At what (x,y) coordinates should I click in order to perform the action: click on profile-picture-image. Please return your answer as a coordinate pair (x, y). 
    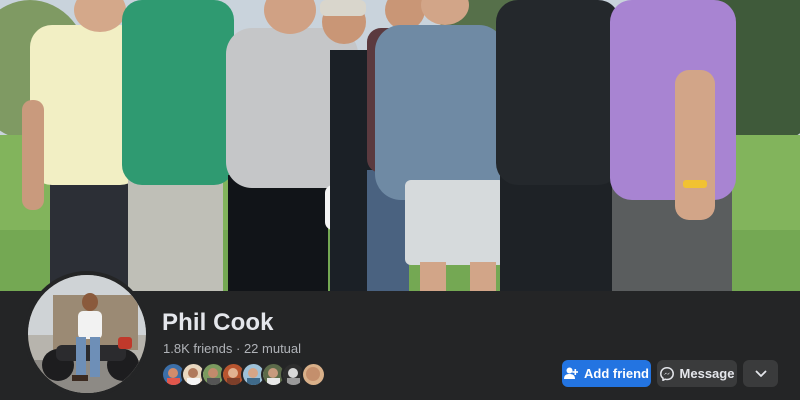
    Looking at the image, I should click on (87, 334).